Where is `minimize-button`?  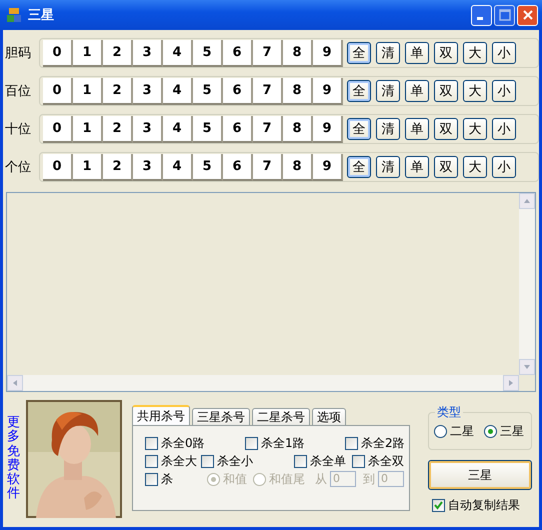 minimize-button is located at coordinates (481, 15).